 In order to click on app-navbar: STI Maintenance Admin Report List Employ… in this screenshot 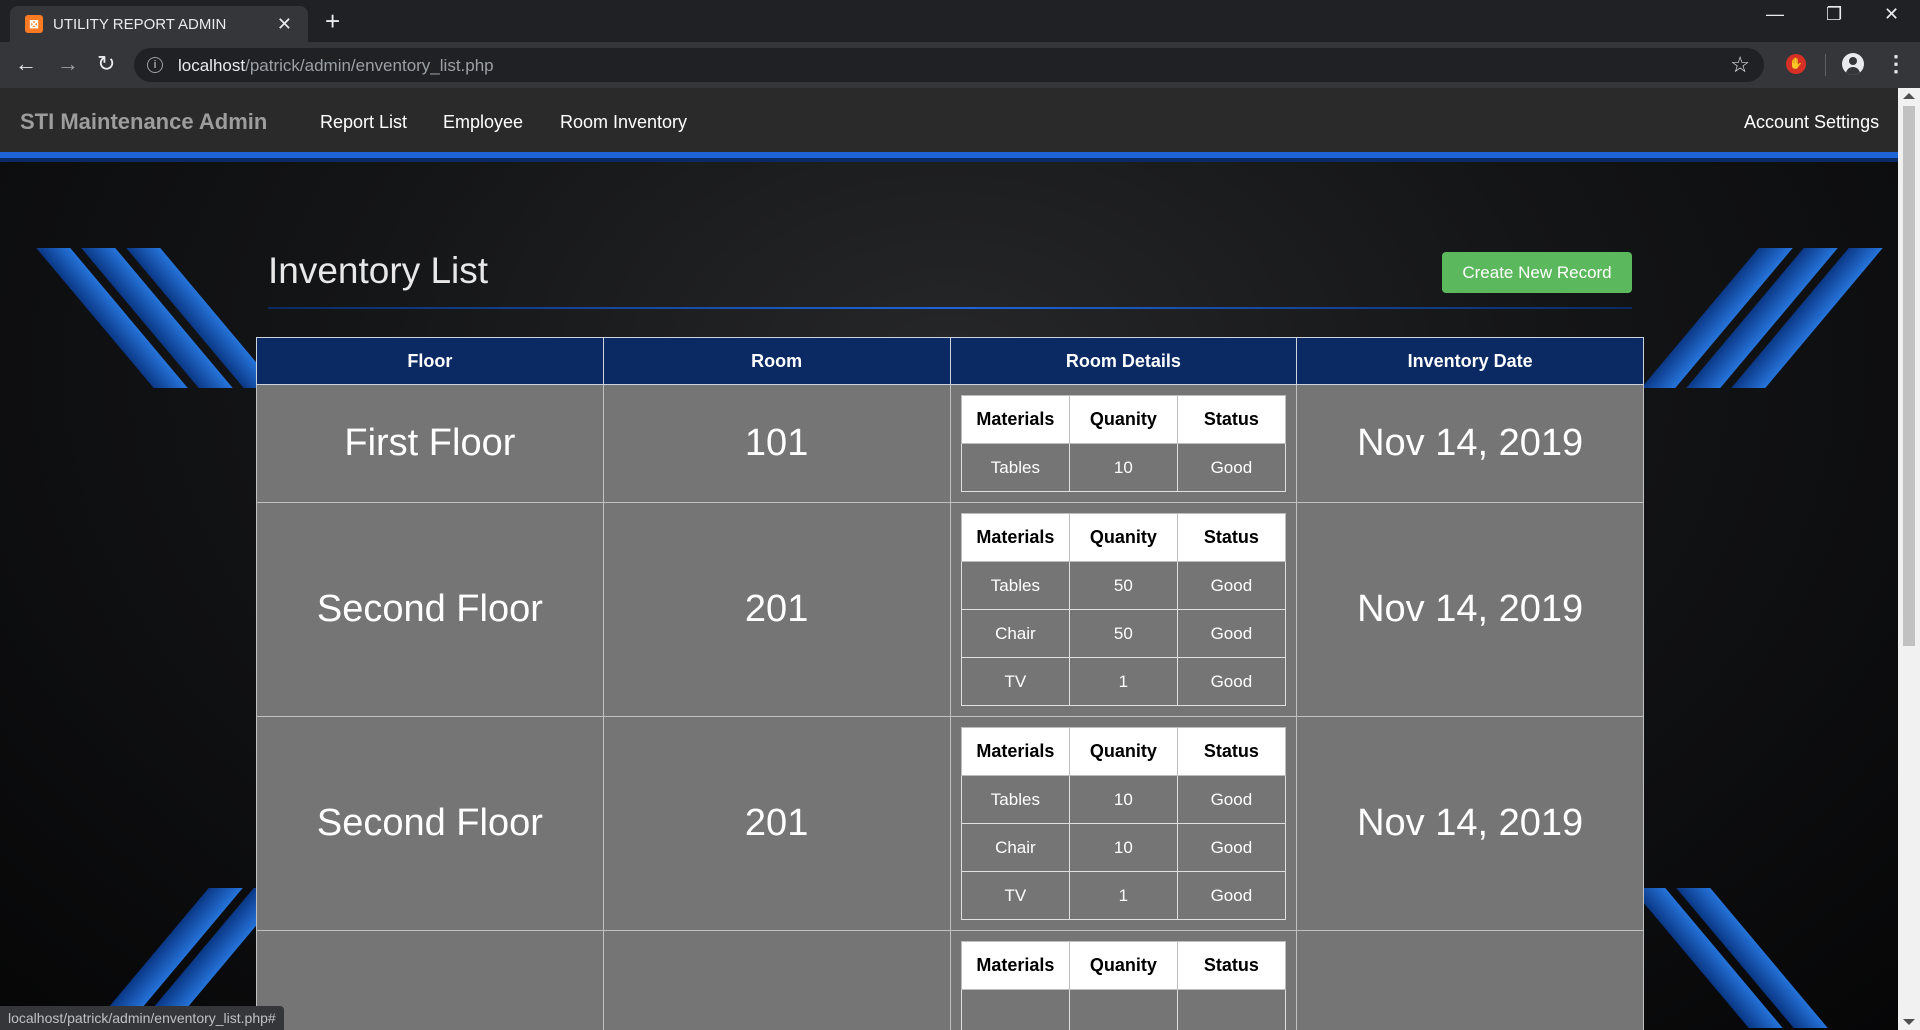, I will do `click(949, 125)`.